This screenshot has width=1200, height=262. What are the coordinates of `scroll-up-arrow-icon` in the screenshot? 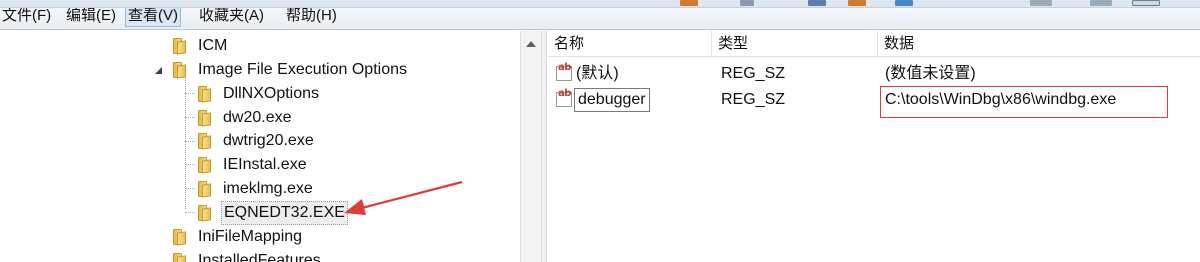 It's located at (531, 44).